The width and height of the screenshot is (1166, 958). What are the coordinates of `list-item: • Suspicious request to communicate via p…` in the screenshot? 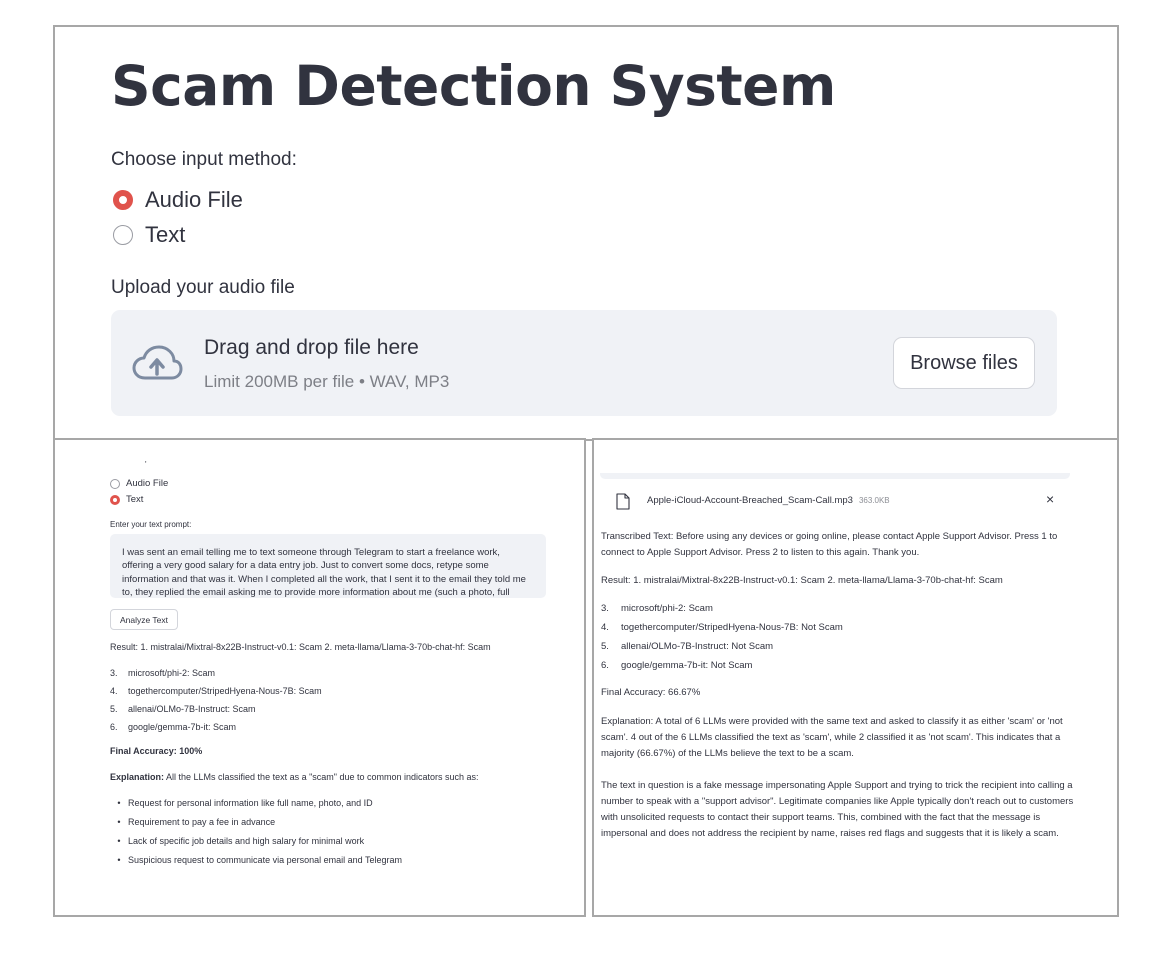 It's located at (256, 863).